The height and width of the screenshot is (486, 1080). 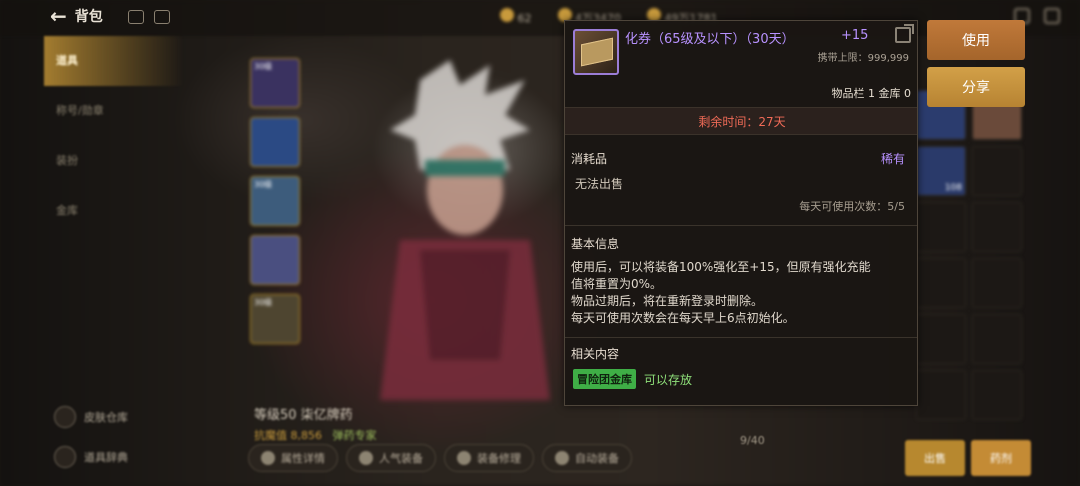 I want to click on item-category: 消耗品, so click(x=589, y=159).